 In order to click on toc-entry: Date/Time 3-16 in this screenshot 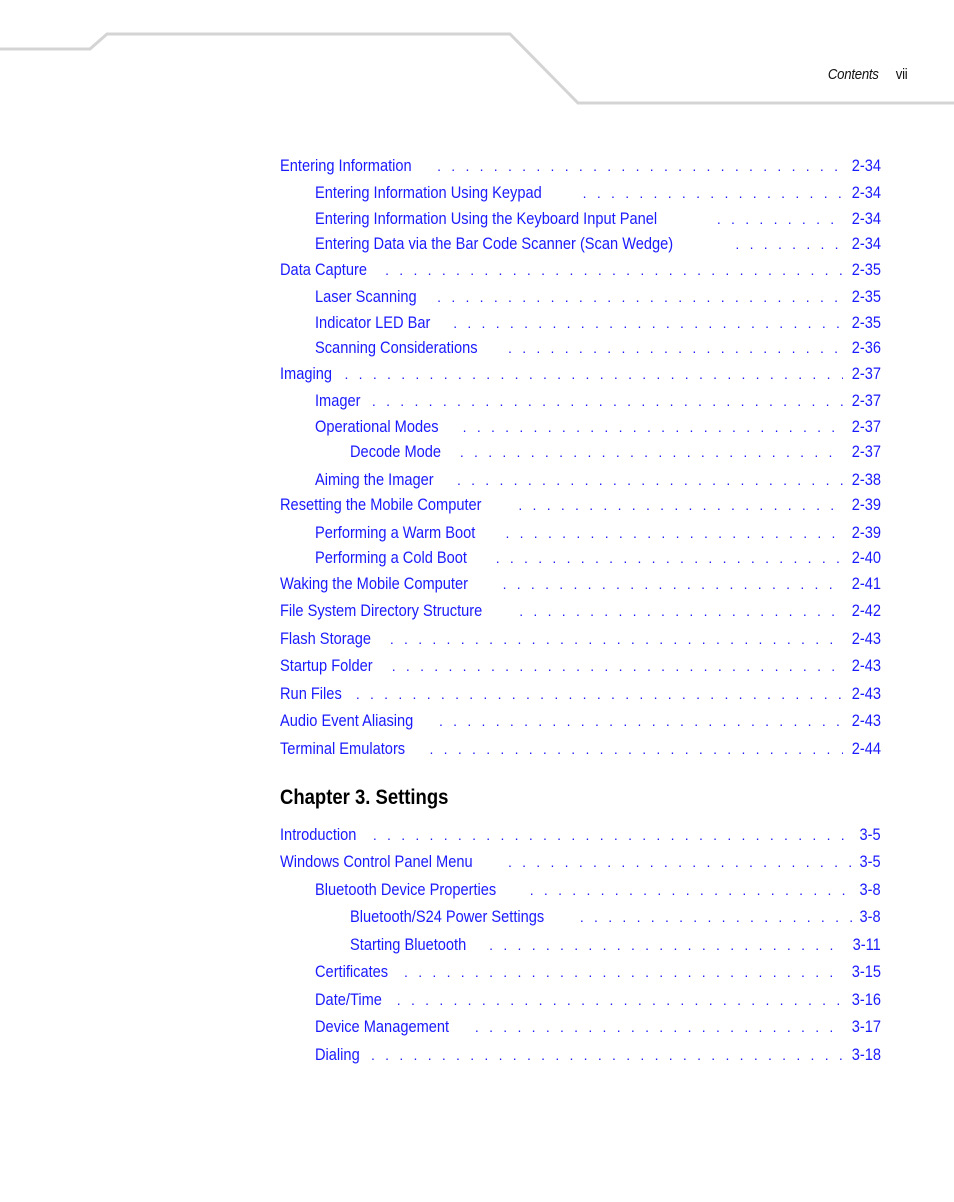, I will do `click(580, 1000)`.